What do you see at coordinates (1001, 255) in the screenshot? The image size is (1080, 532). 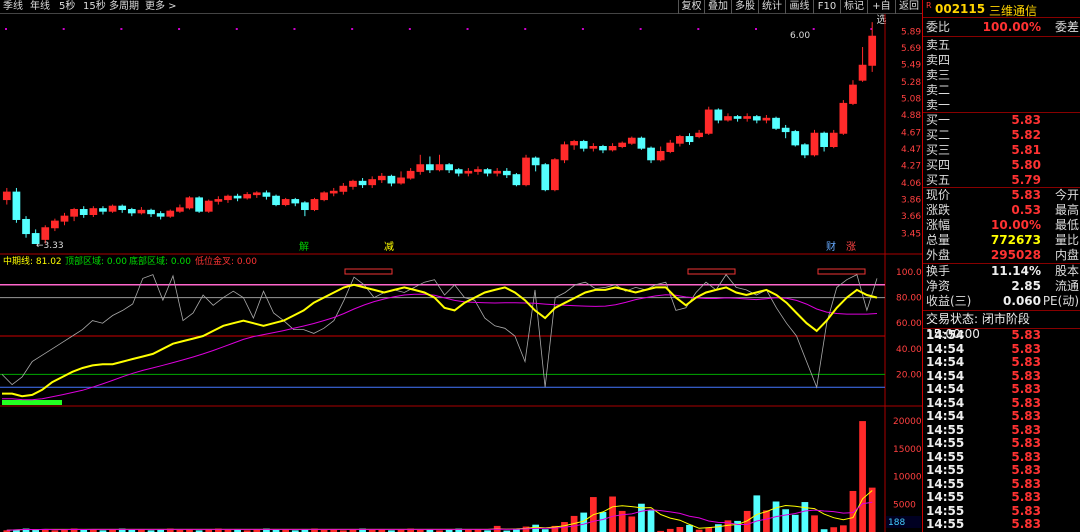 I see `stat-row: 外盘 295028 内盘` at bounding box center [1001, 255].